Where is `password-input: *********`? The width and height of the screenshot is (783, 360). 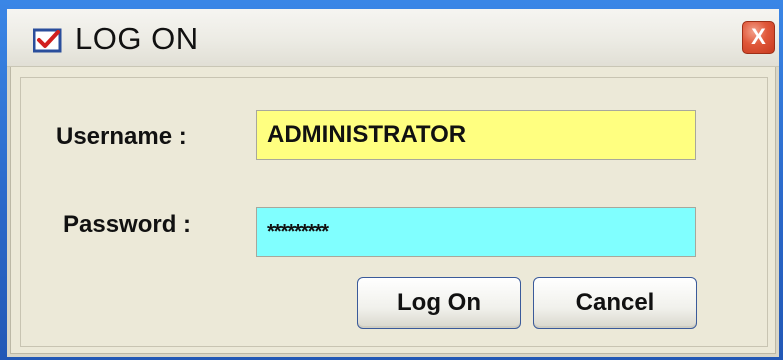
password-input: ********* is located at coordinates (476, 232).